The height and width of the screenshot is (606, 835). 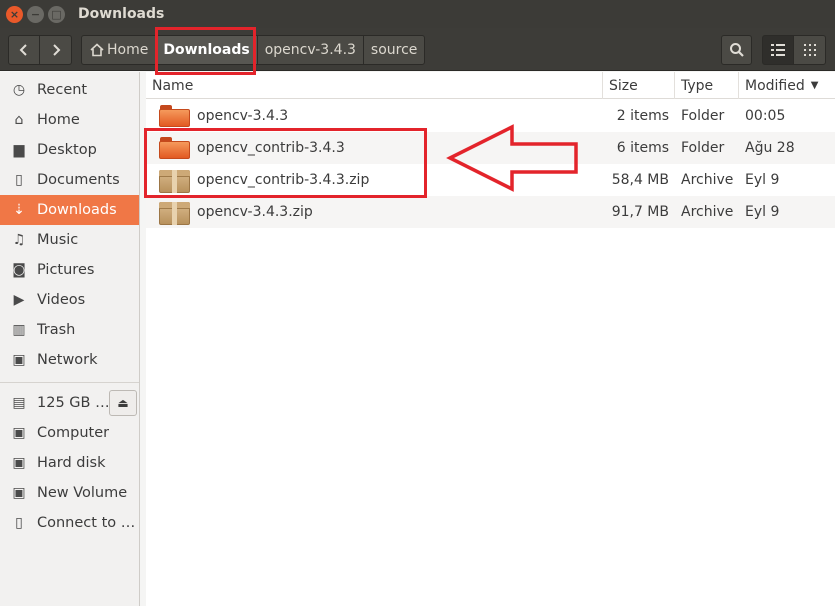 I want to click on volume-icon: ▣, so click(x=19, y=493).